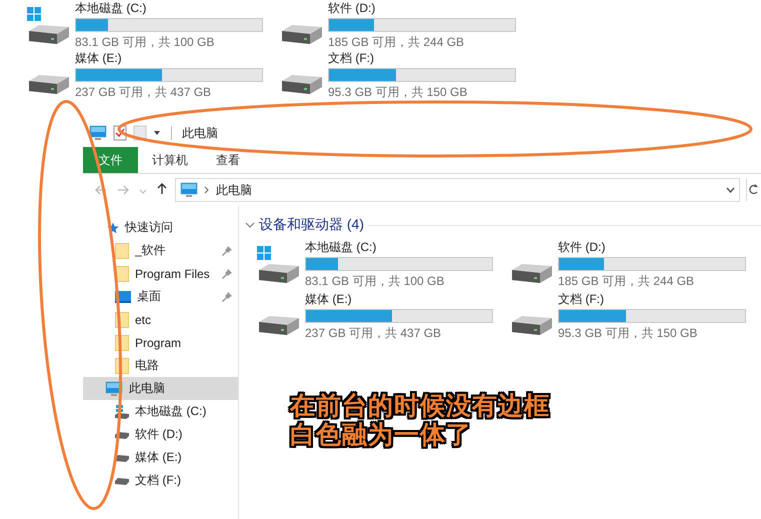 The height and width of the screenshot is (519, 761). I want to click on nav-item: 电路, so click(160, 365).